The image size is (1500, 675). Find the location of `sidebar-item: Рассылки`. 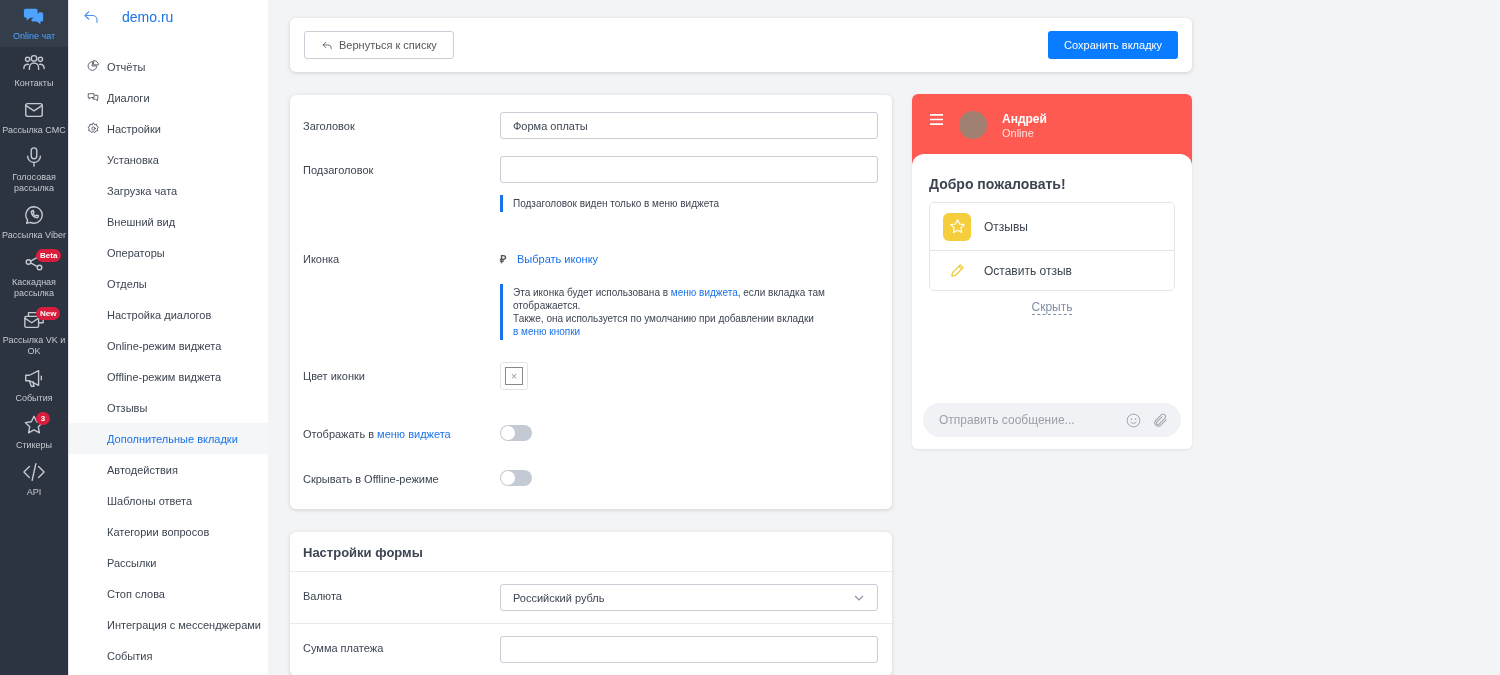

sidebar-item: Рассылки is located at coordinates (168, 562).